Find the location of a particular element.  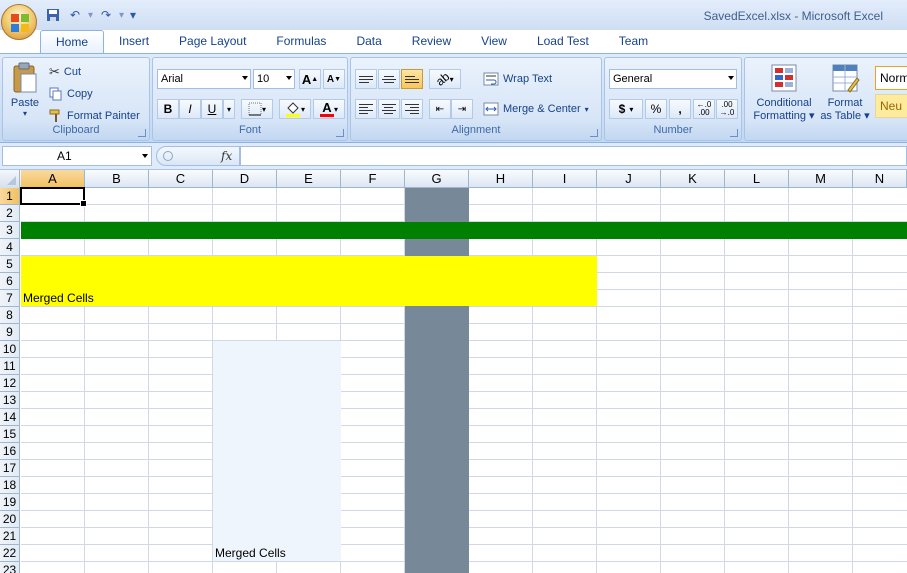

paste-button: Paste ▾ is located at coordinates (25, 92).